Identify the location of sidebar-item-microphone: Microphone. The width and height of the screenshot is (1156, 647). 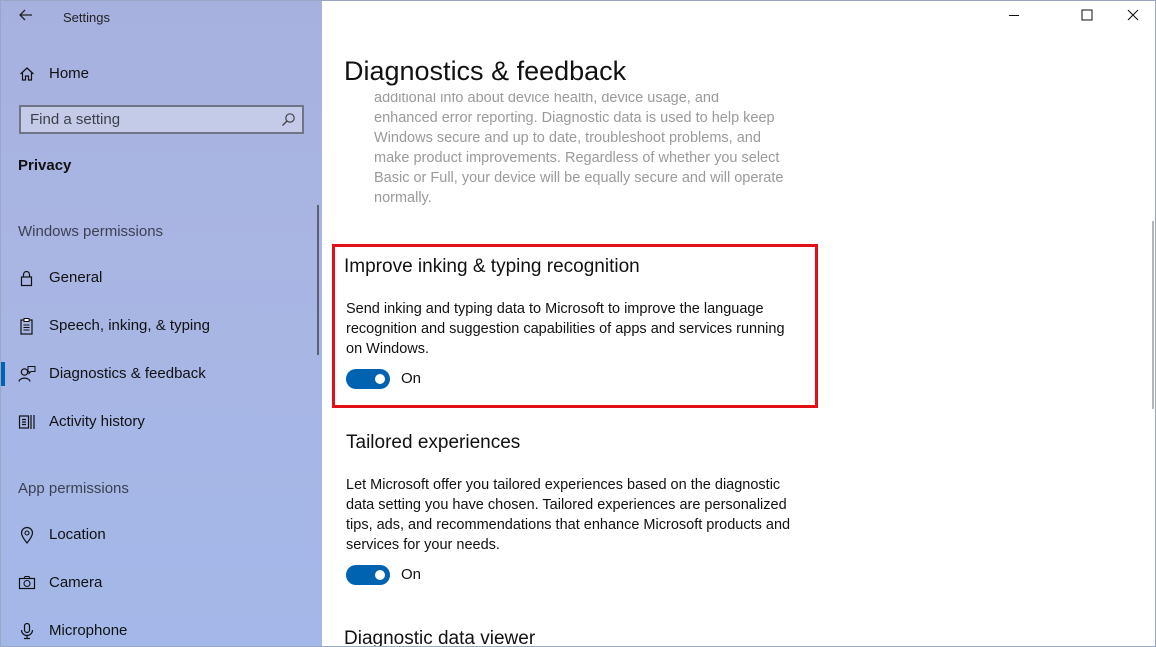
(160, 629).